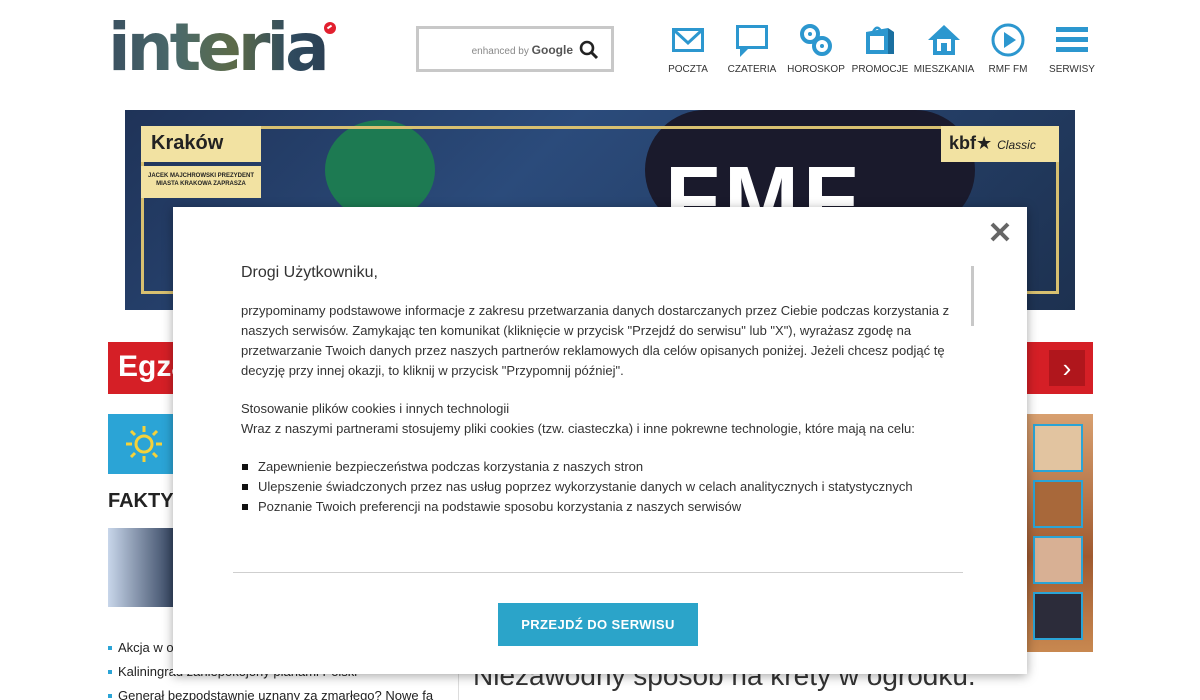  I want to click on go-to-service-button: PRZEJDŹ DO SERWISU, so click(598, 624).